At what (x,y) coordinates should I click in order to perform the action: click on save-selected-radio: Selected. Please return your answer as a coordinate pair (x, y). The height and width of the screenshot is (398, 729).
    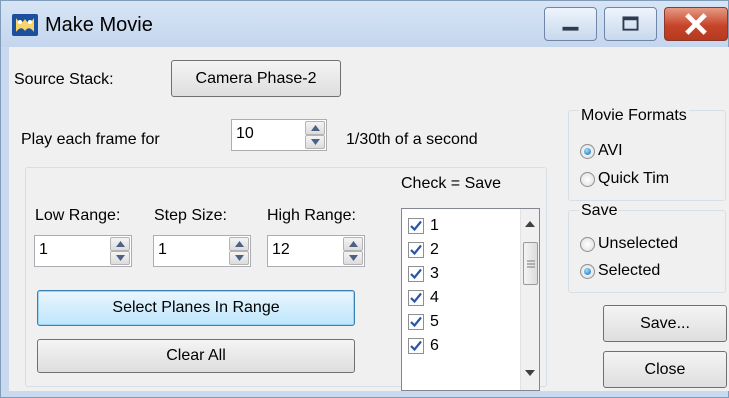
    Looking at the image, I should click on (620, 271).